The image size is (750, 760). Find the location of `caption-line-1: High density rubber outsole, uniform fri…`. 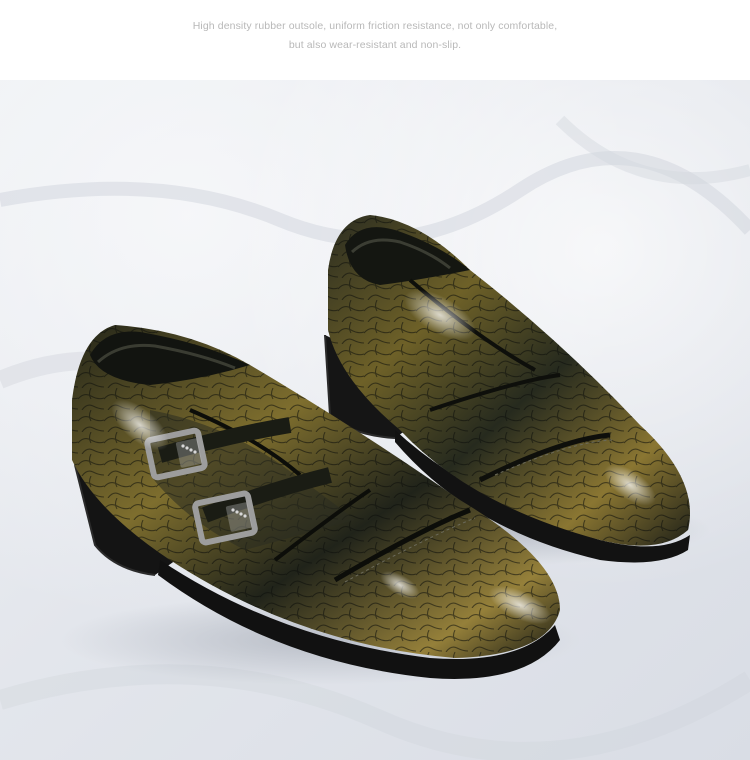

caption-line-1: High density rubber outsole, uniform fri… is located at coordinates (375, 26).